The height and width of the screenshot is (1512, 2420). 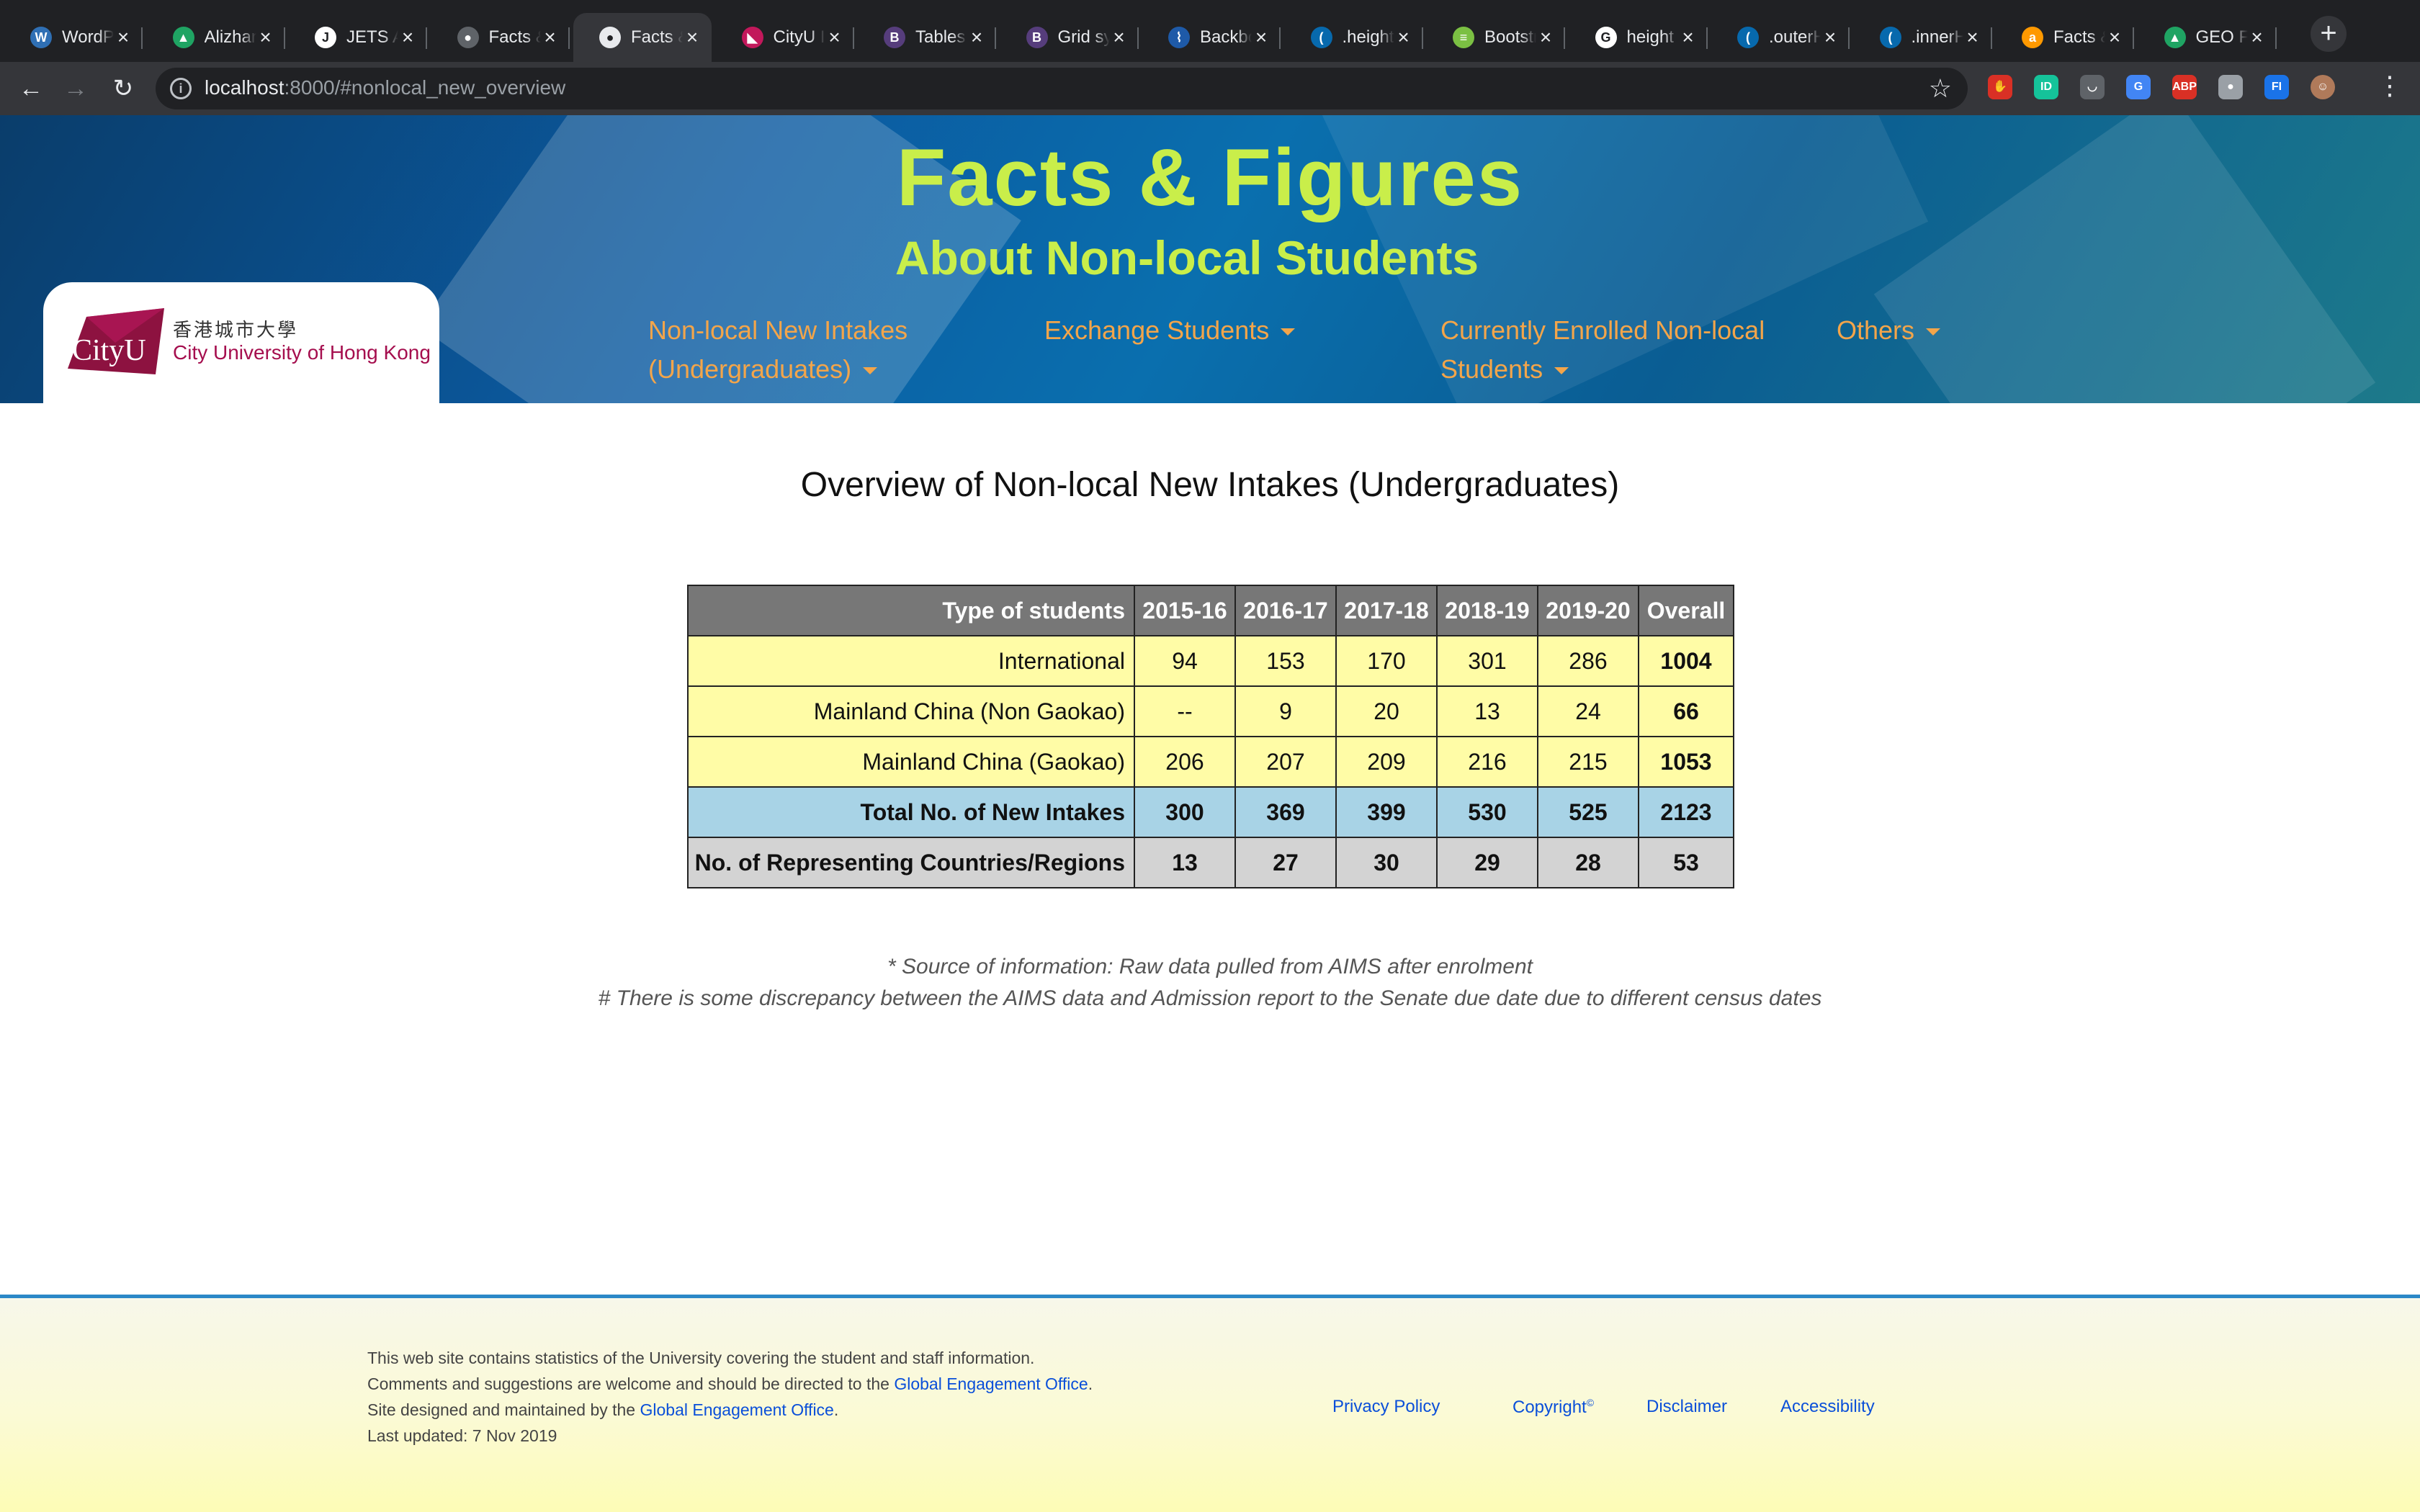 I want to click on adblock-extension-icon: ABP, so click(x=2184, y=87).